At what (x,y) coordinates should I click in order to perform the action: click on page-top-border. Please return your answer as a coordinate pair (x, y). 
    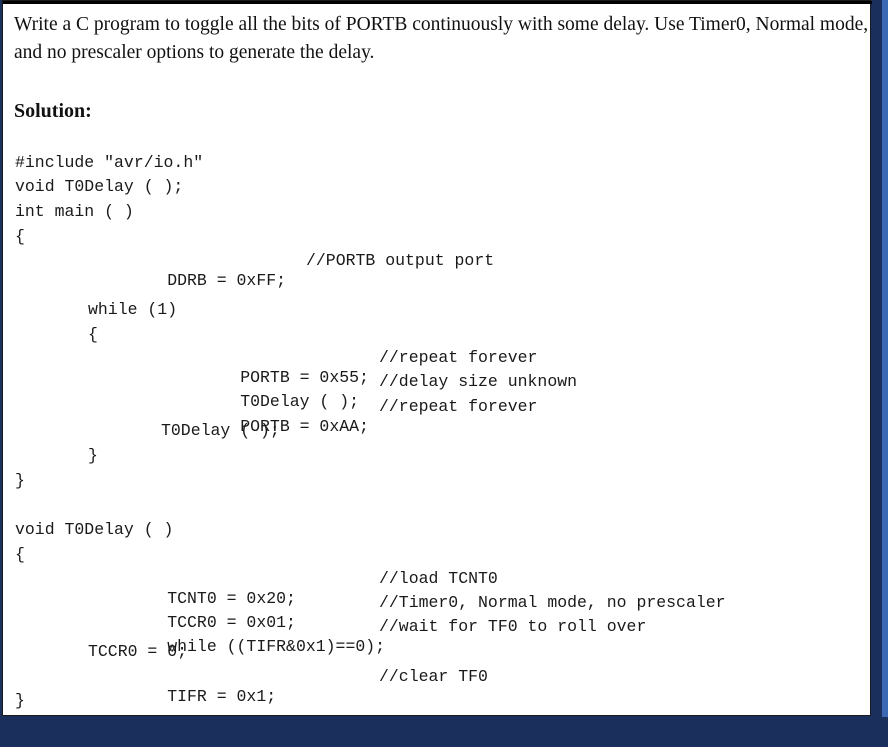
    Looking at the image, I should click on (437, 2).